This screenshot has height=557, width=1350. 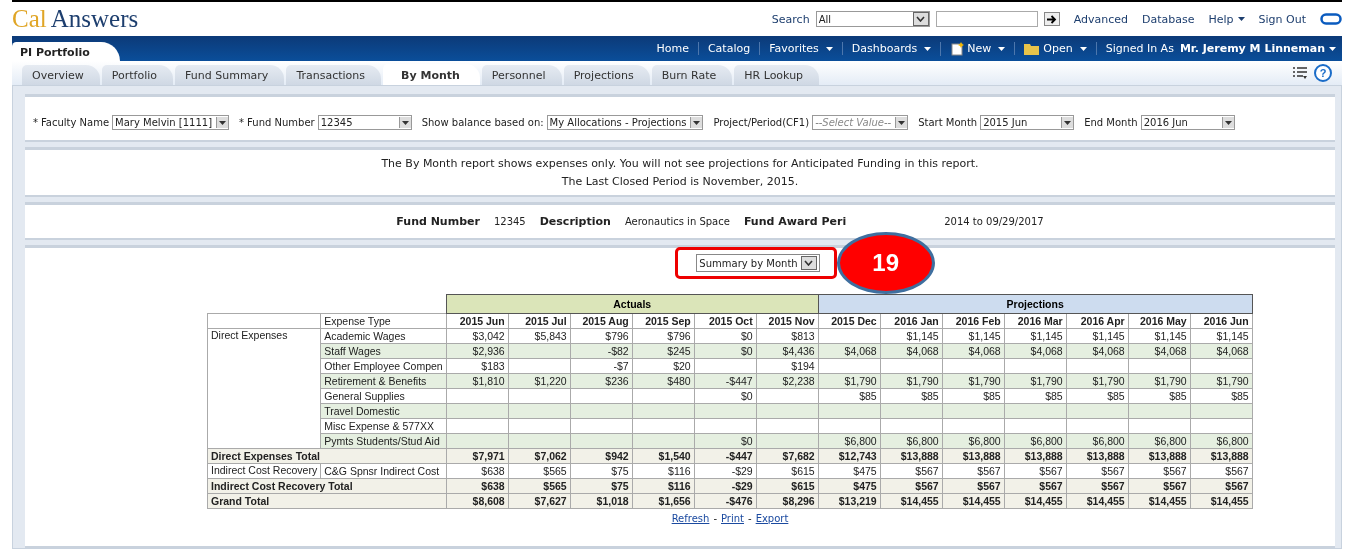 What do you see at coordinates (1168, 19) in the screenshot?
I see `header-link: Database` at bounding box center [1168, 19].